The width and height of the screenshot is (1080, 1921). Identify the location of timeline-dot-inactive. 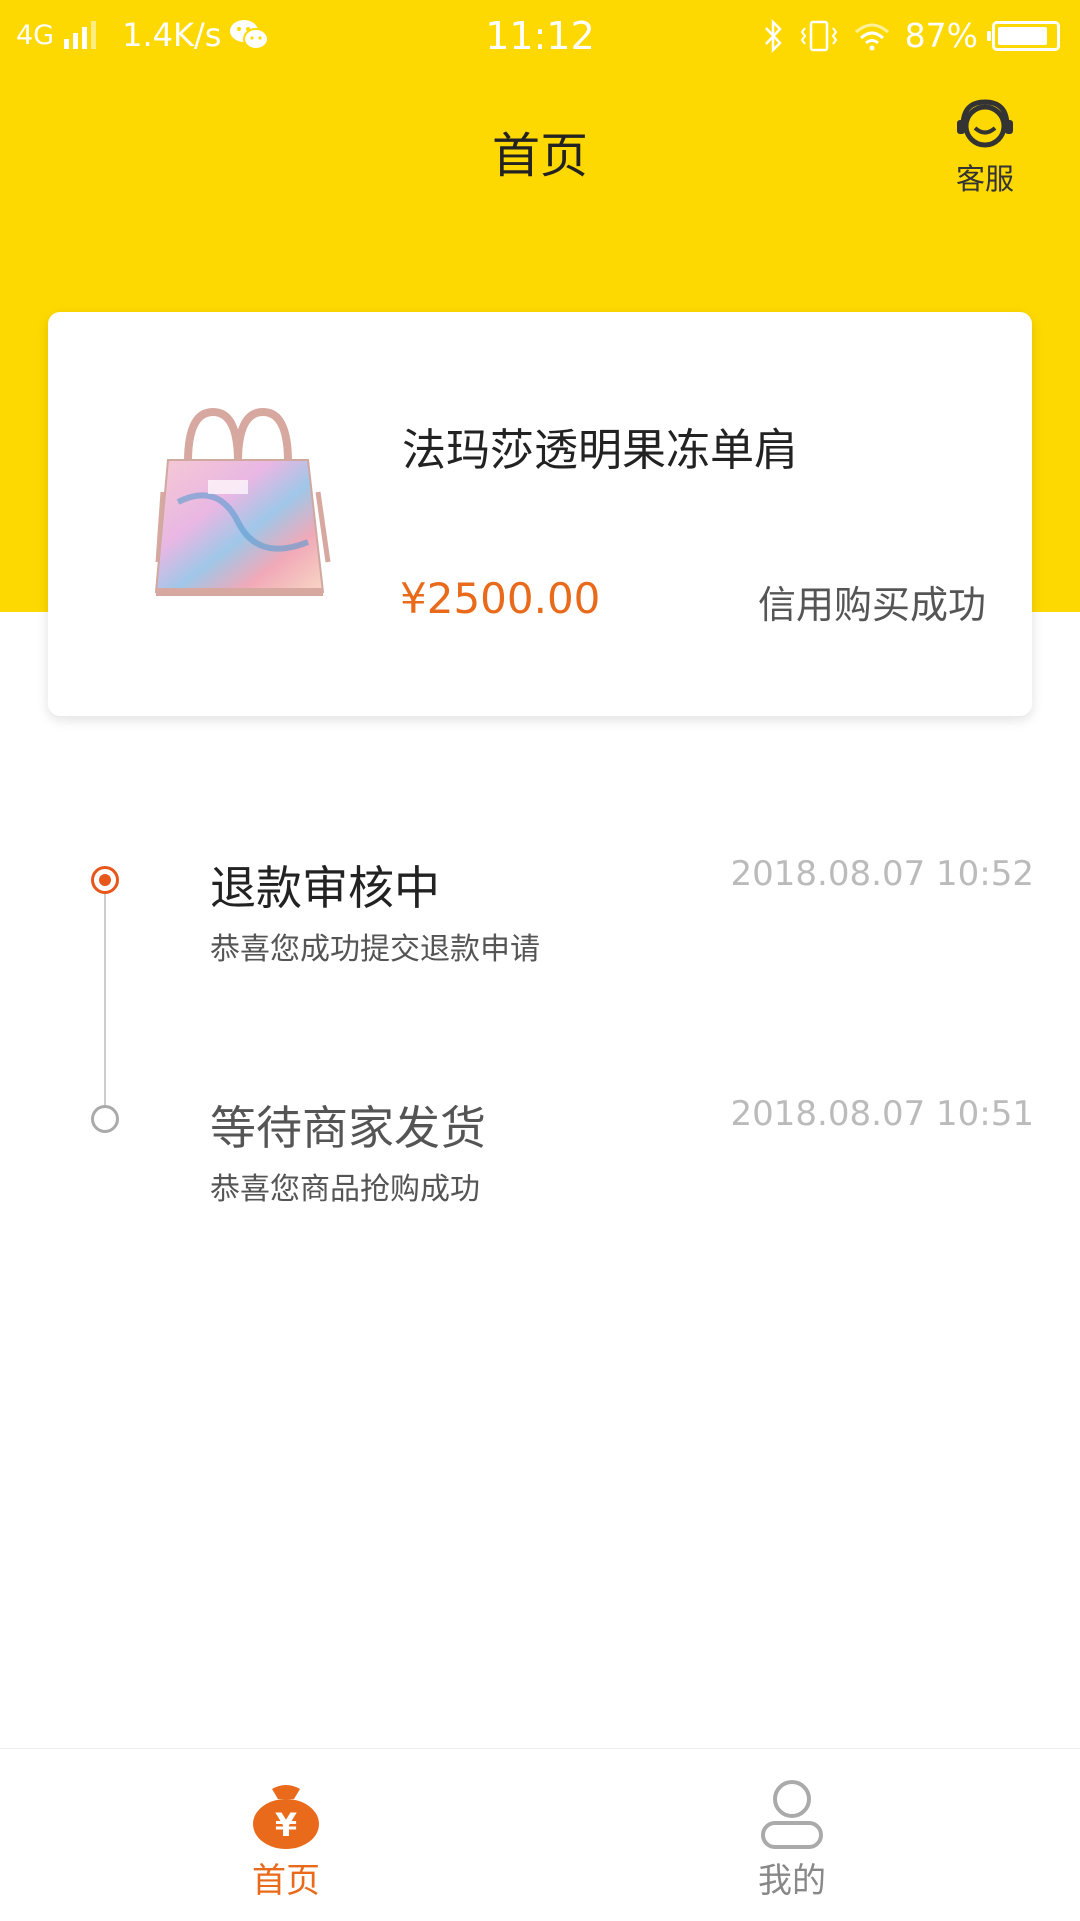
(105, 1119).